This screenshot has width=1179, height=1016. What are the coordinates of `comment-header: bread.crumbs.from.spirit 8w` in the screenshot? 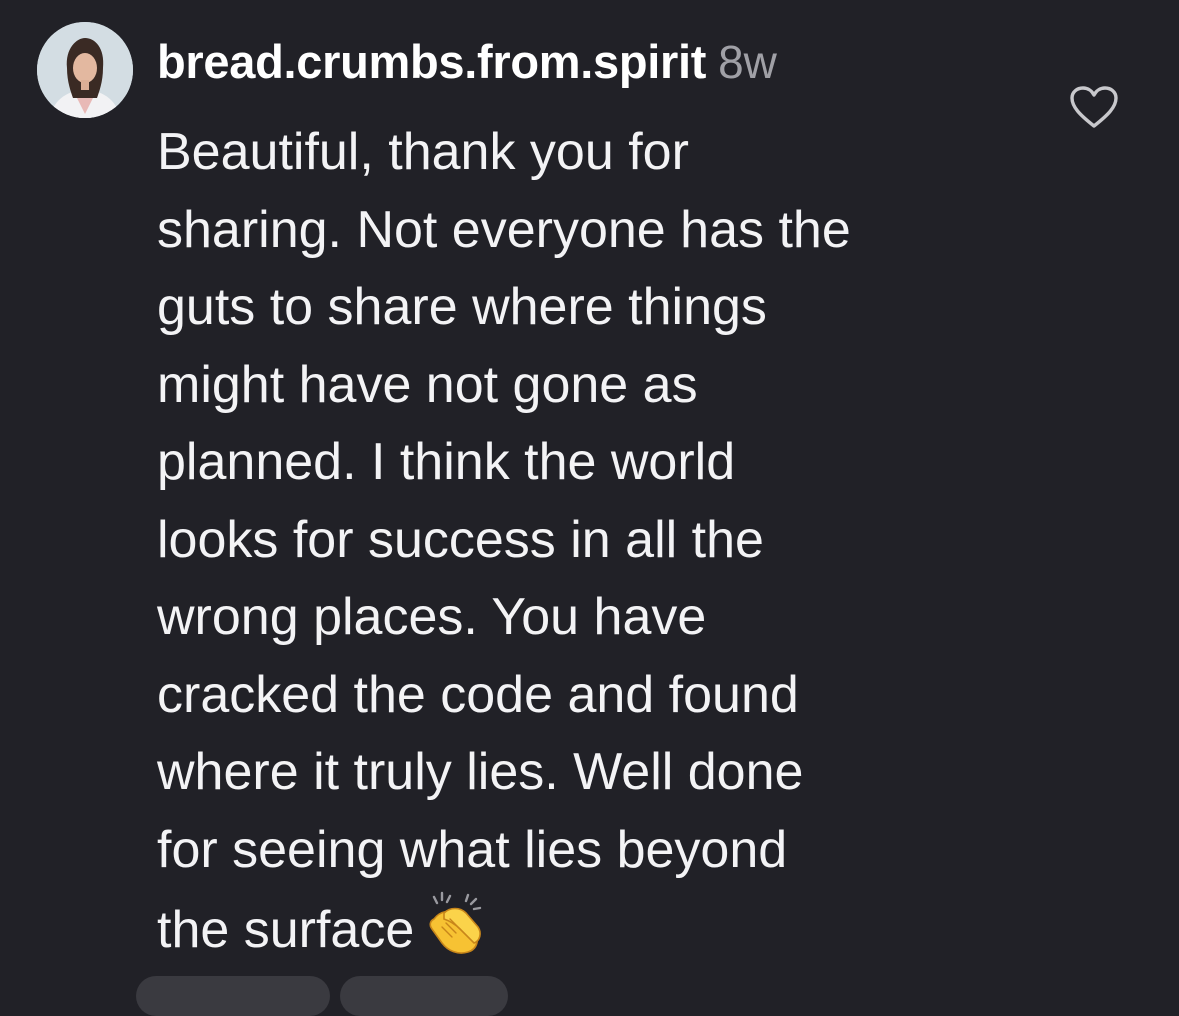 It's located at (467, 62).